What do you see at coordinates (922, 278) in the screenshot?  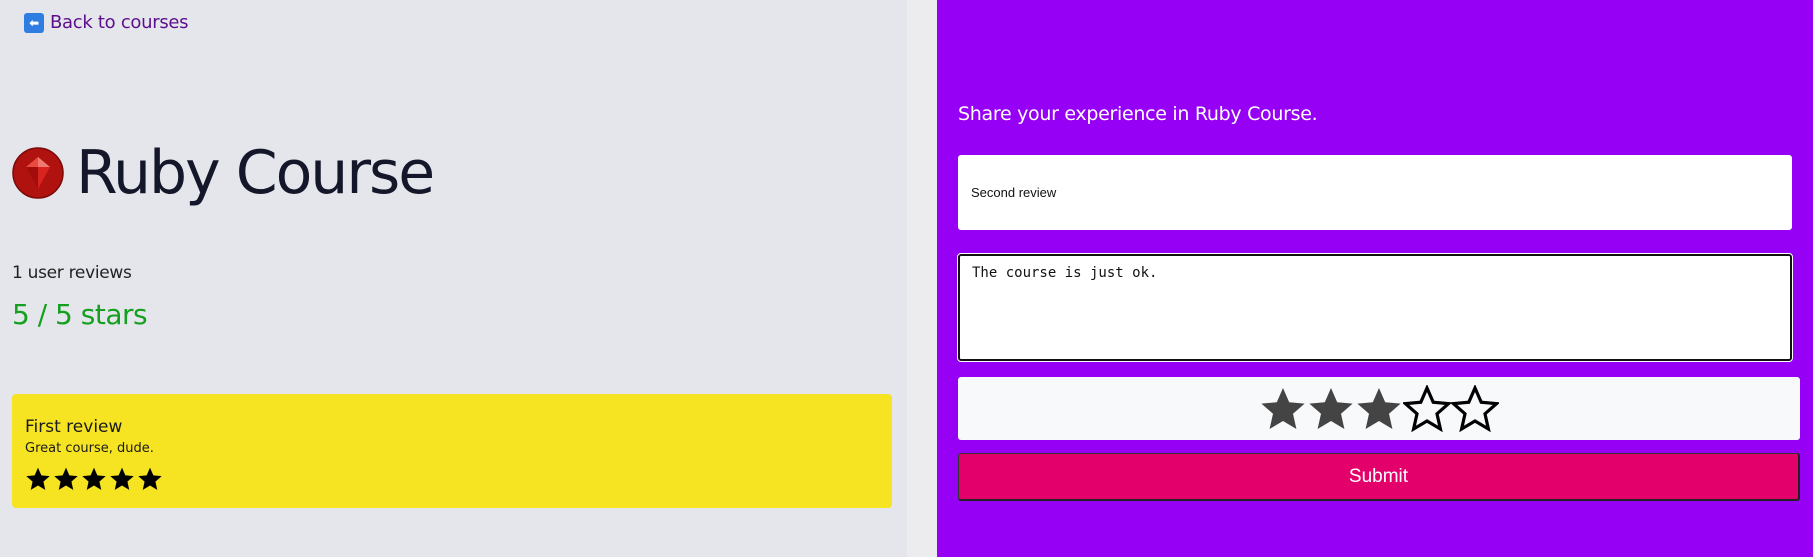 I see `panel-divider` at bounding box center [922, 278].